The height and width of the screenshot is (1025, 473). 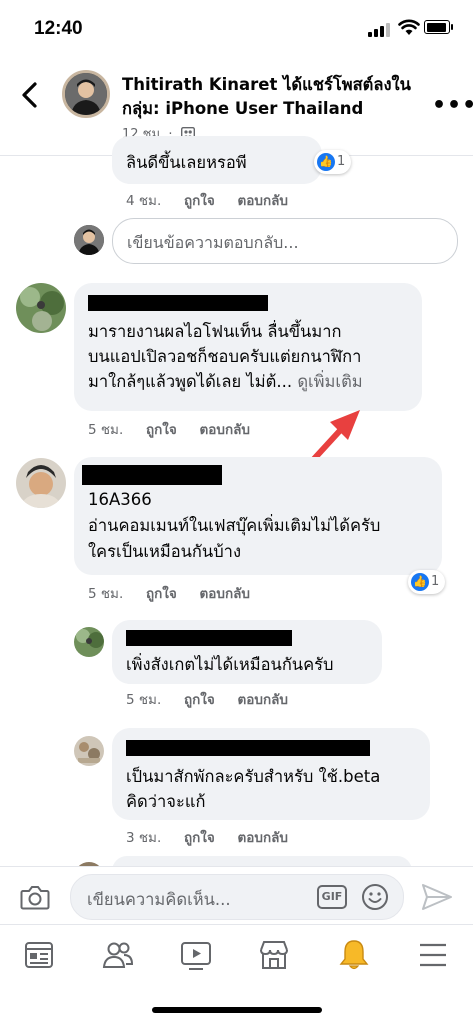 I want to click on comment-actions: 3 ชม. ถูกใจ ตอบกลับ, so click(x=216, y=837).